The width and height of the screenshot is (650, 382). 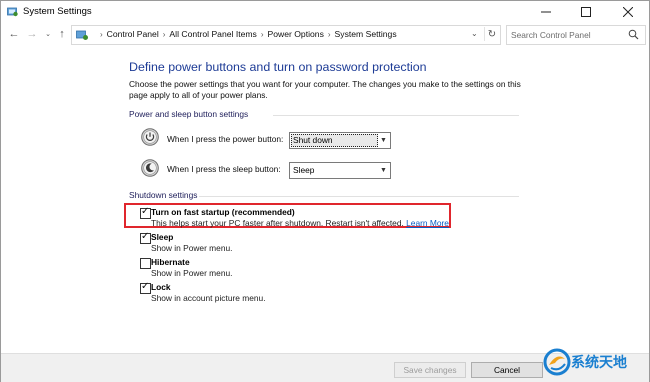 What do you see at coordinates (192, 248) in the screenshot?
I see `sleep-description: Show in Power menu.` at bounding box center [192, 248].